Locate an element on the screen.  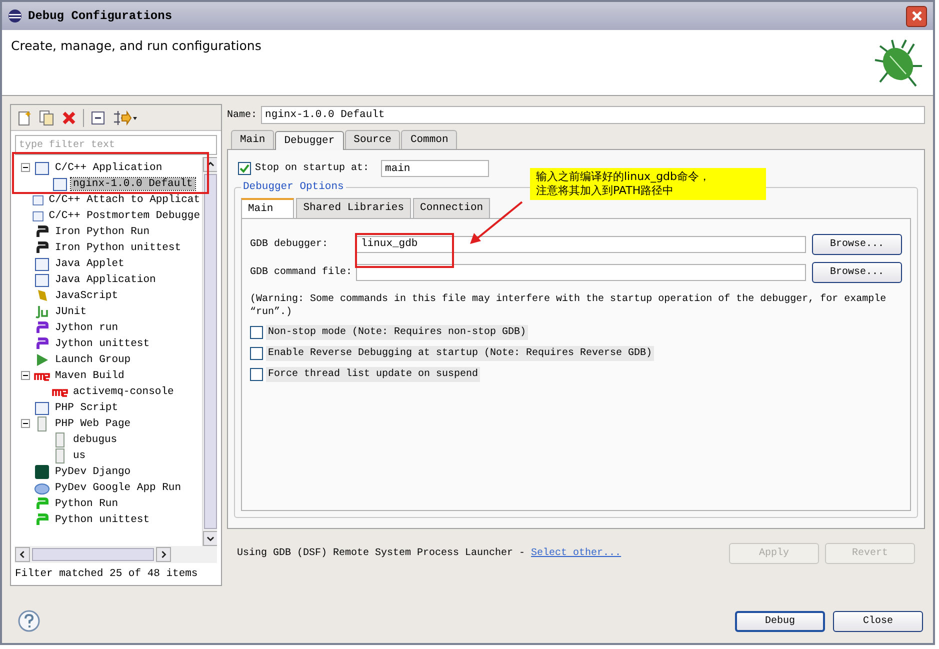
tree-item: Java Application is located at coordinates (105, 280).